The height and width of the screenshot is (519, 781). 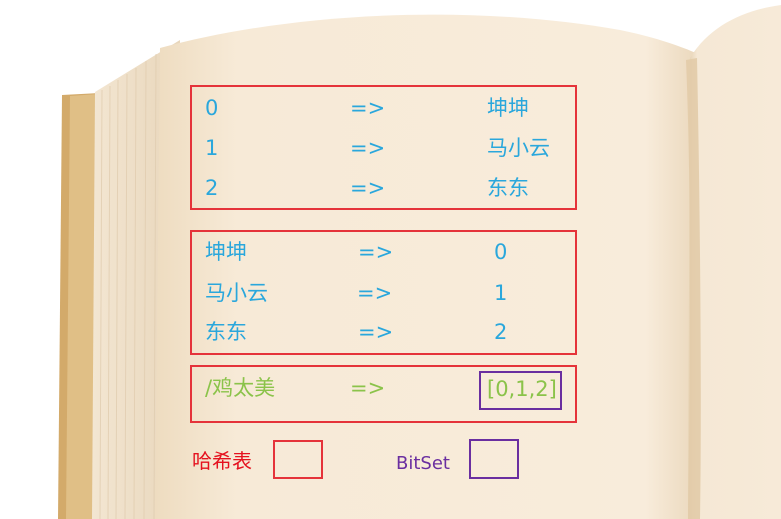 I want to click on table1-row-0-key: 0, so click(x=212, y=108).